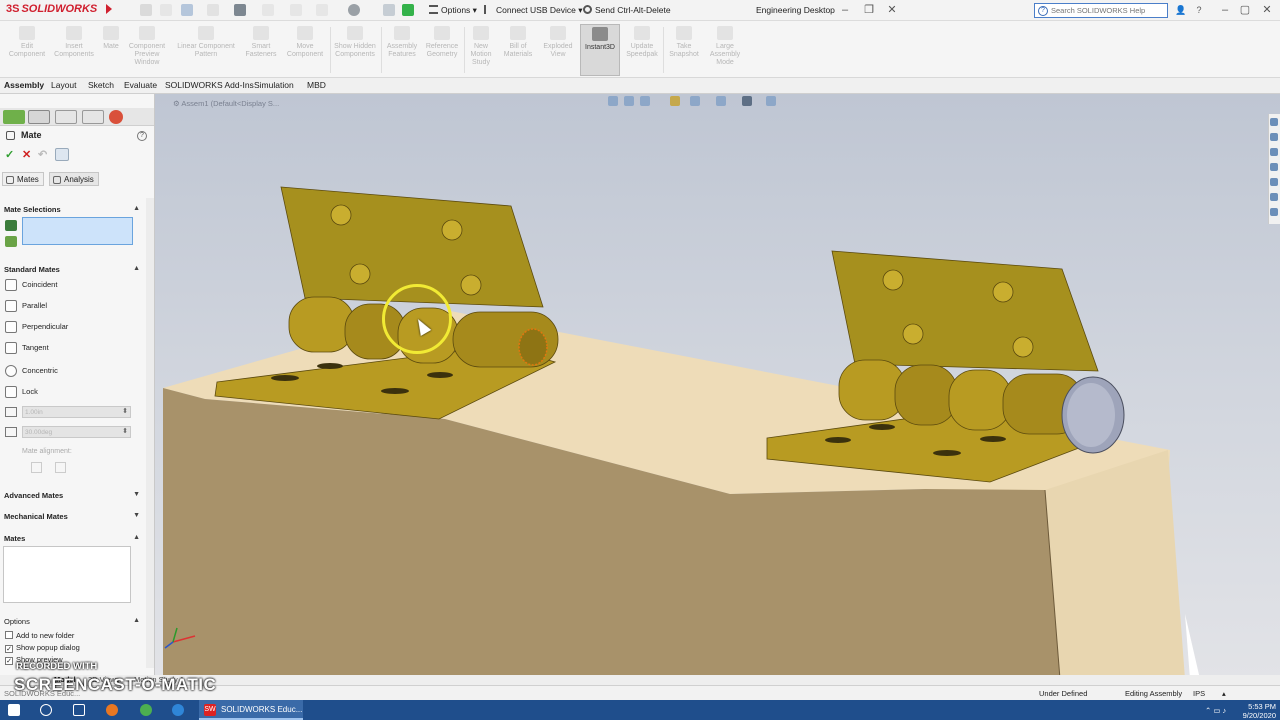  I want to click on tab-layout: Layout, so click(64, 85).